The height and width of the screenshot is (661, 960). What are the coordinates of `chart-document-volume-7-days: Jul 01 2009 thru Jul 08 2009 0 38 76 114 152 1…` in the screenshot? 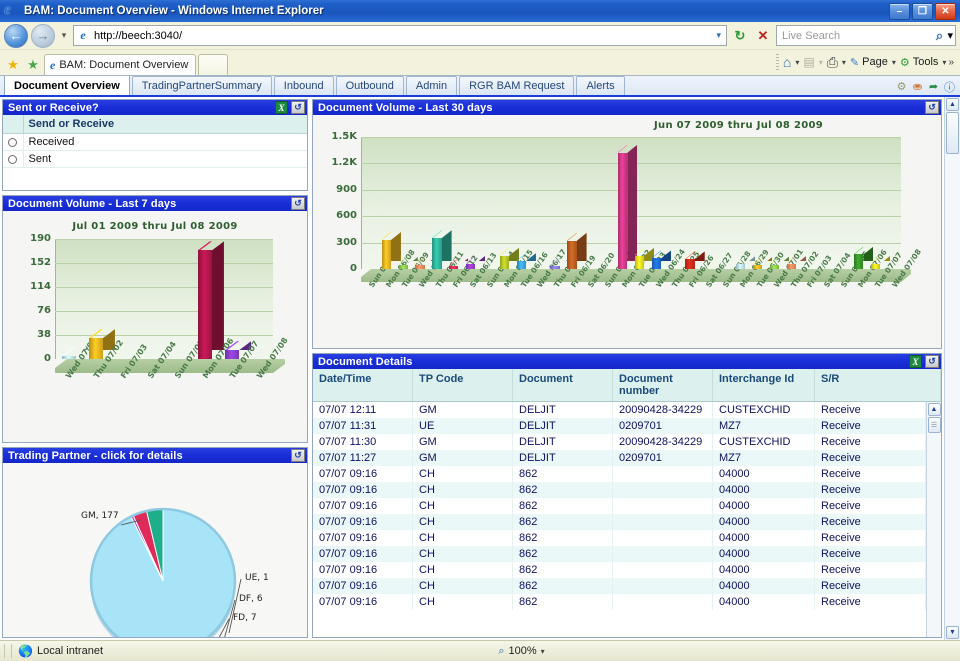 It's located at (155, 326).